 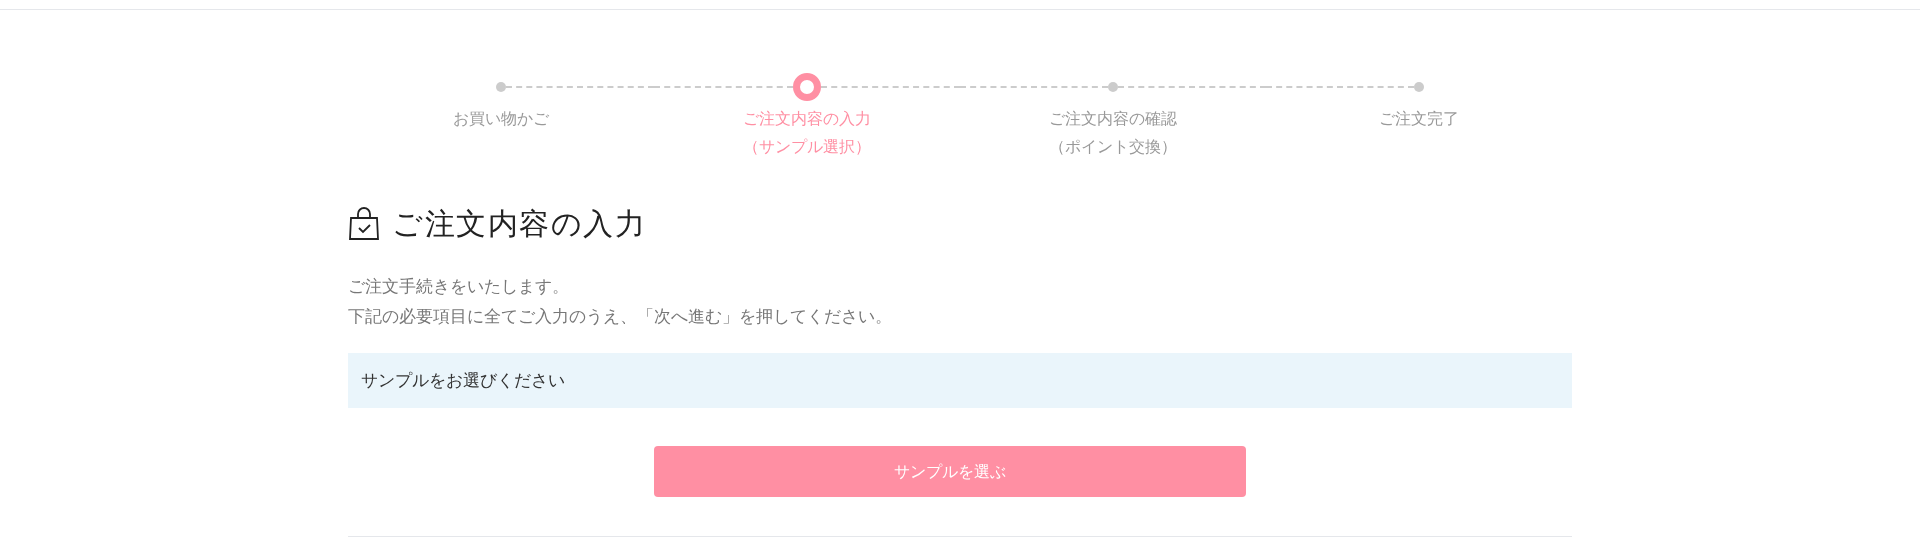 What do you see at coordinates (620, 316) in the screenshot?
I see `intro-text: 下記の必要項目に全てご入力のうえ、「次へ進む」を押してください。` at bounding box center [620, 316].